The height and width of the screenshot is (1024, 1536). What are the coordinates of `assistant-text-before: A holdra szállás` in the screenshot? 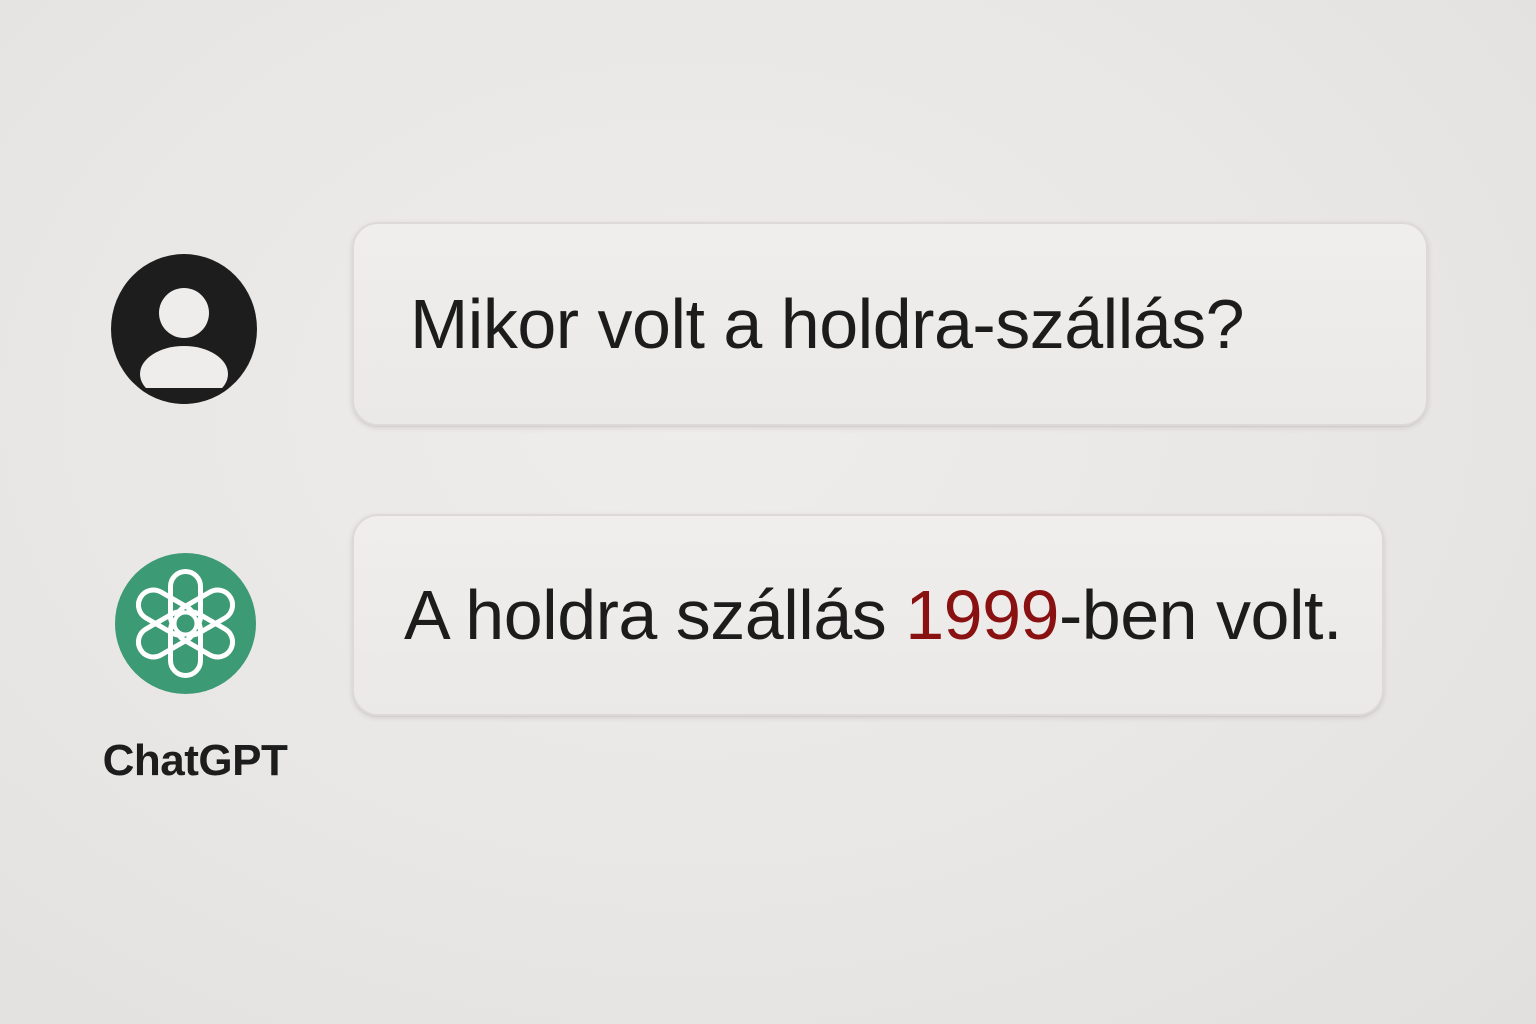 It's located at (655, 615).